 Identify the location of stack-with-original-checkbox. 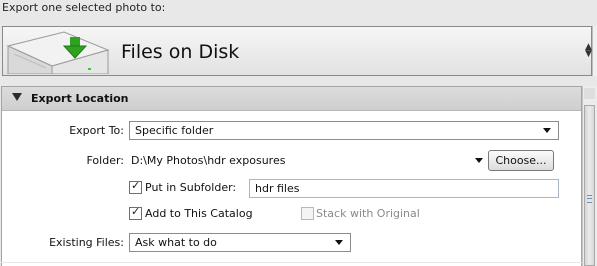
(307, 213).